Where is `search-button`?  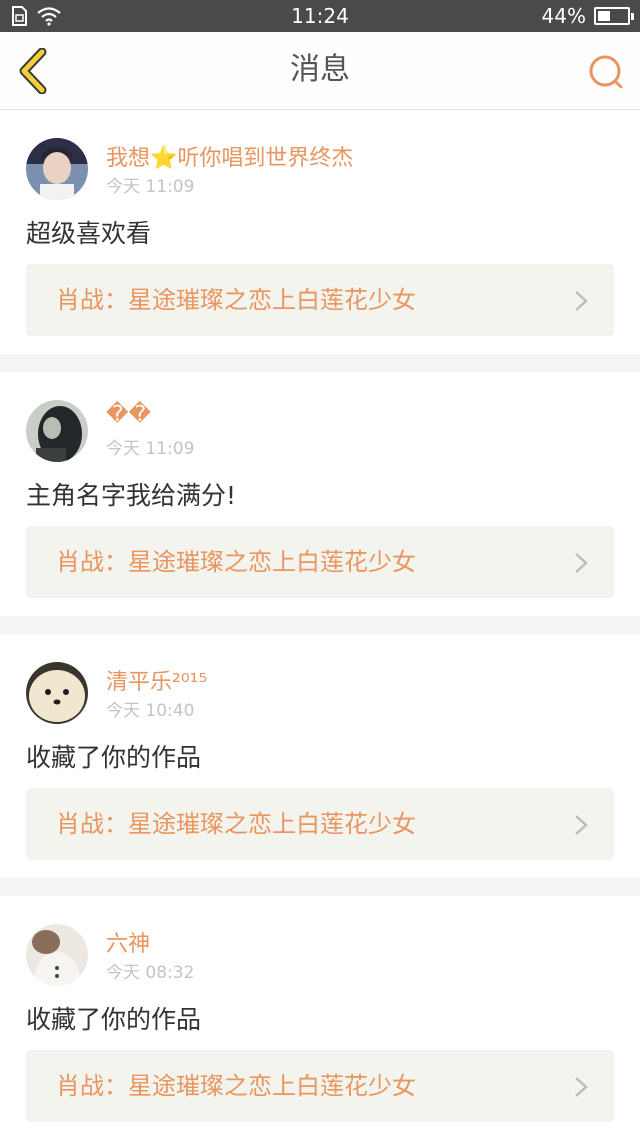
search-button is located at coordinates (606, 72).